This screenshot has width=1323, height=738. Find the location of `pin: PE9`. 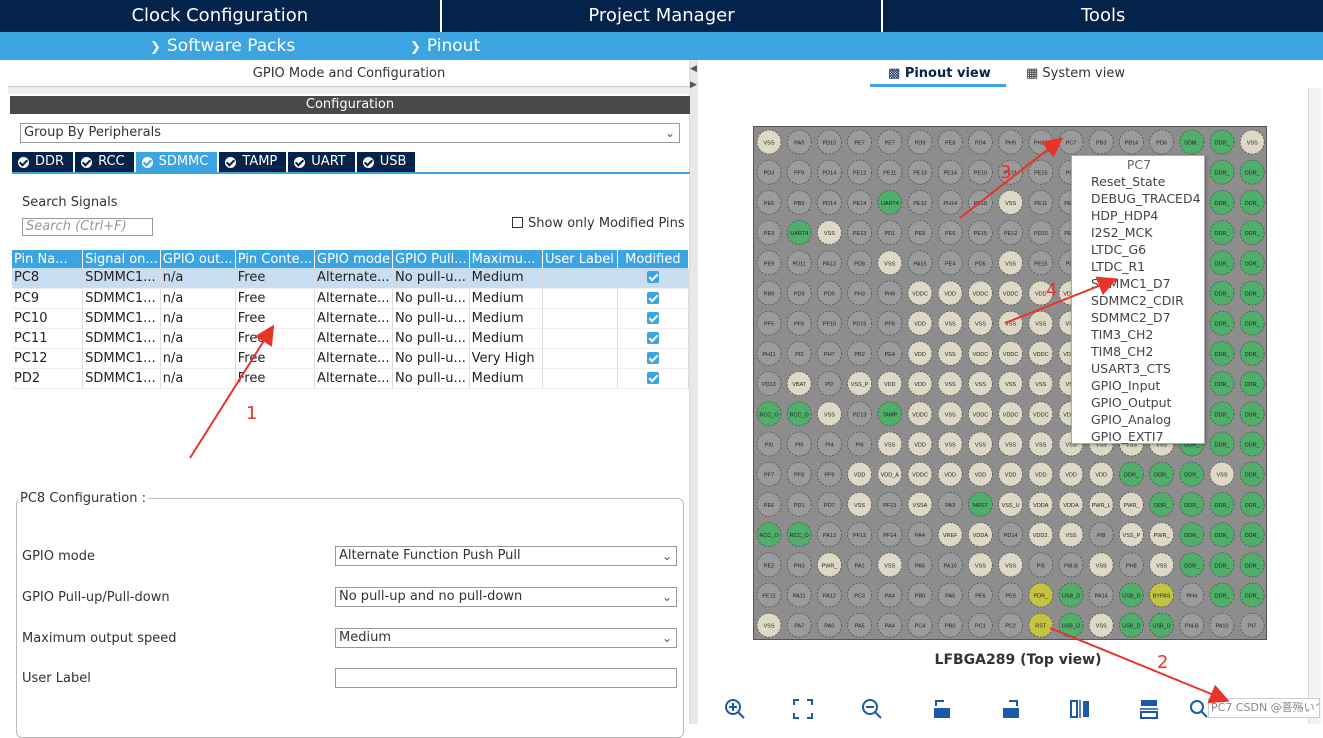

pin: PE9 is located at coordinates (769, 263).